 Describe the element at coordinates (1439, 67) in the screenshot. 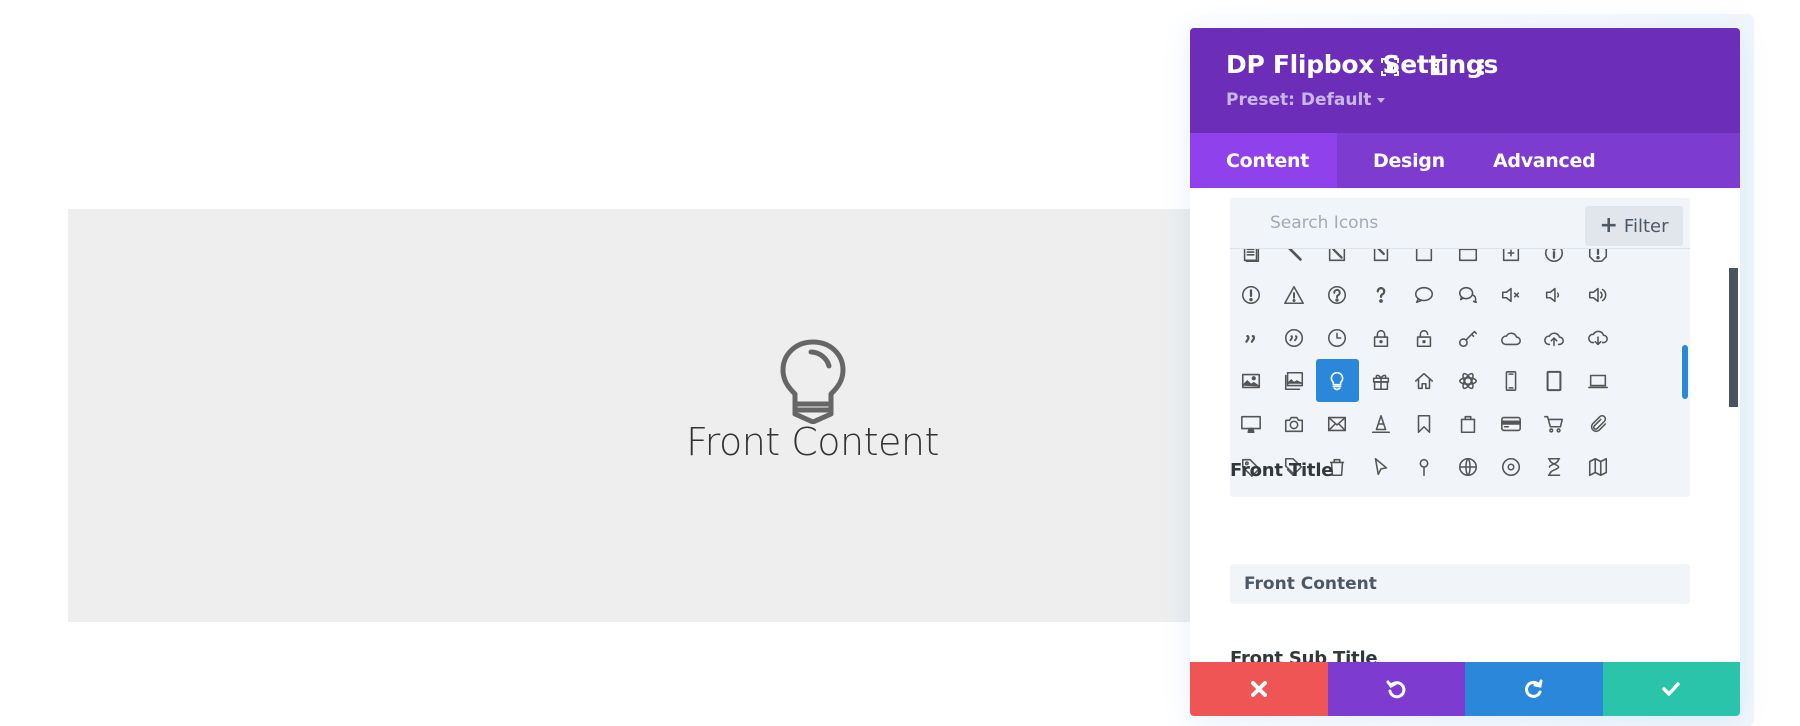

I see `split-view-icon` at that location.